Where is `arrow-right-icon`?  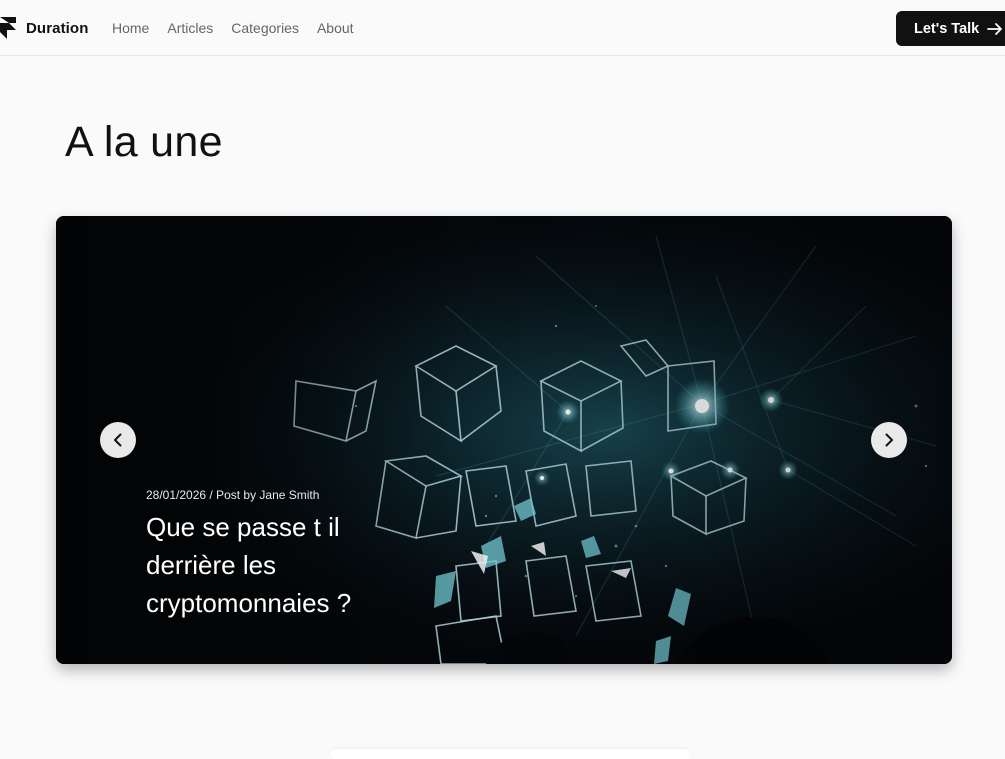
arrow-right-icon is located at coordinates (995, 28).